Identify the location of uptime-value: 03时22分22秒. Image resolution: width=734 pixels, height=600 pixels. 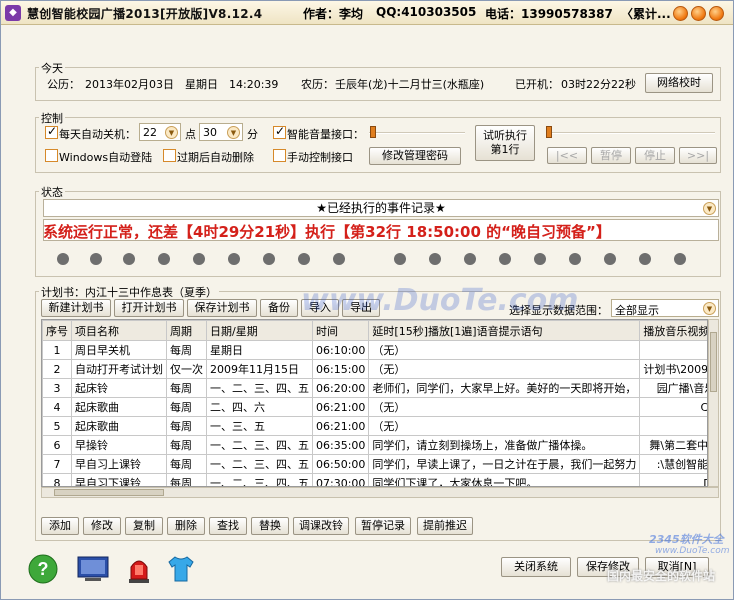
(598, 84).